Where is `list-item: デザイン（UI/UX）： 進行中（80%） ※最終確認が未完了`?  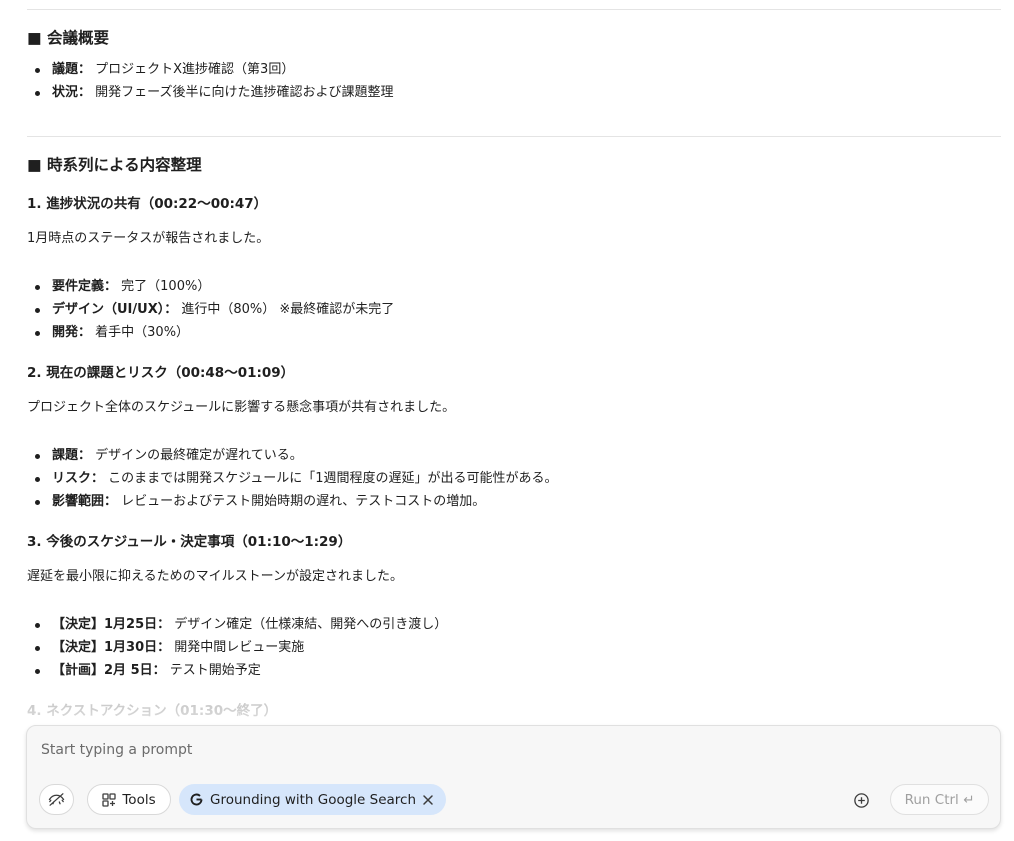 list-item: デザイン（UI/UX）： 進行中（80%） ※最終確認が未完了 is located at coordinates (210, 309).